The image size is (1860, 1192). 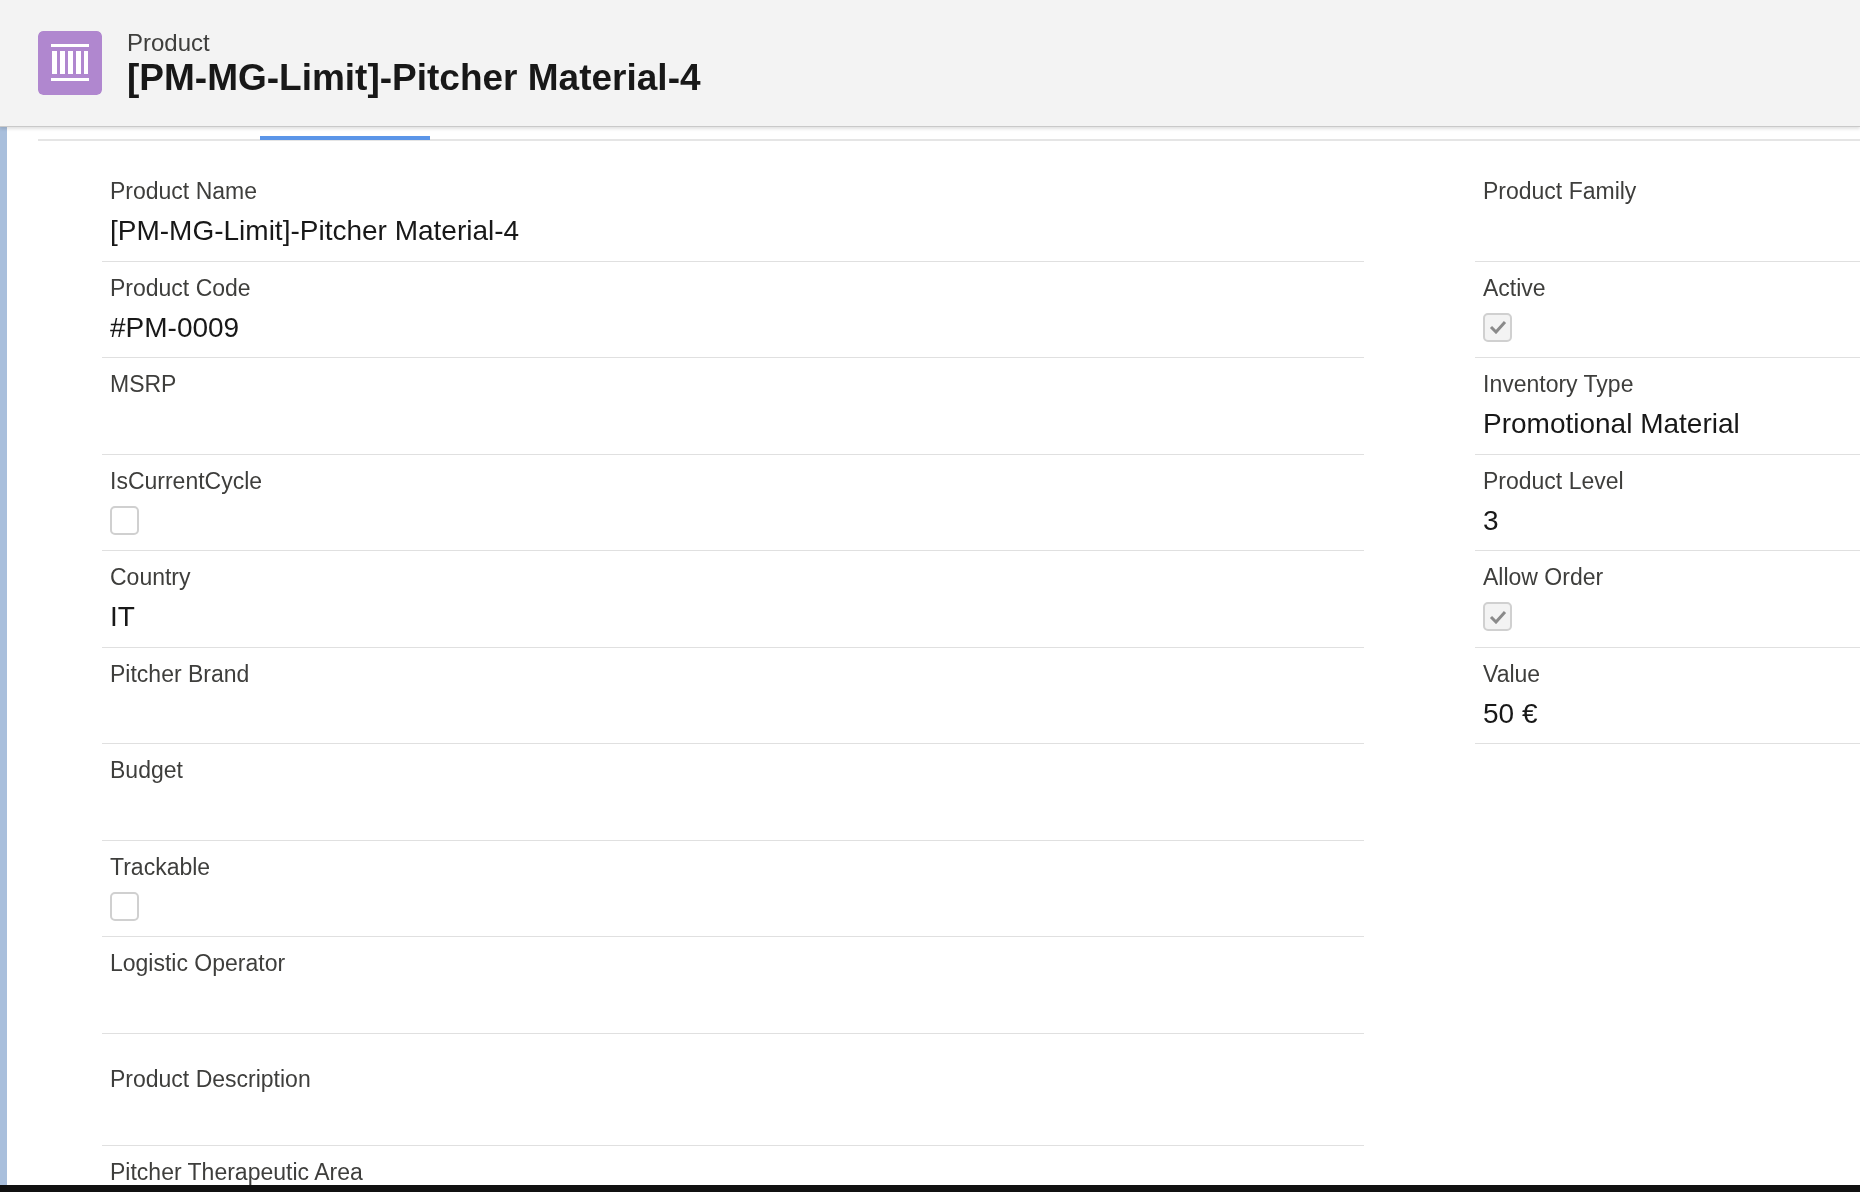 I want to click on field-label: MSRP, so click(x=143, y=384).